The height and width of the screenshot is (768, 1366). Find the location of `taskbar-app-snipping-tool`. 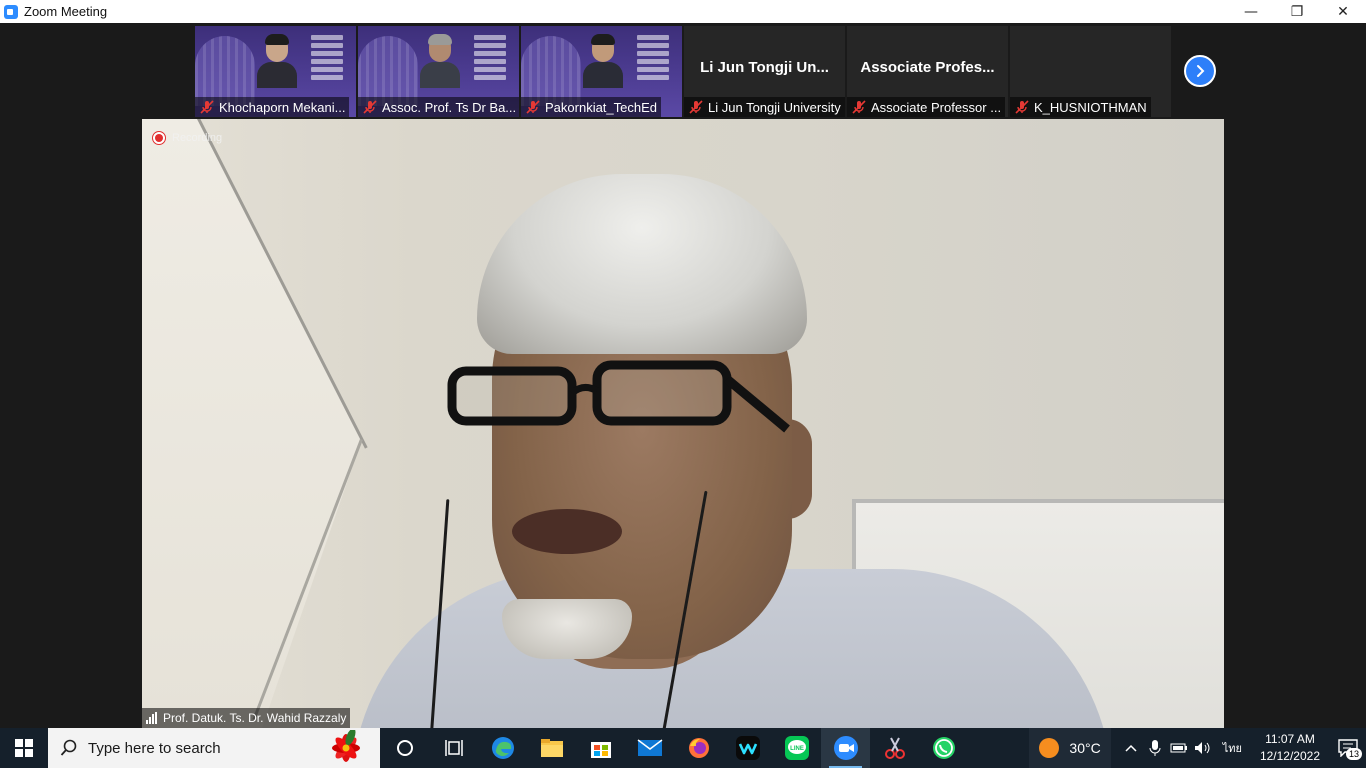

taskbar-app-snipping-tool is located at coordinates (894, 748).